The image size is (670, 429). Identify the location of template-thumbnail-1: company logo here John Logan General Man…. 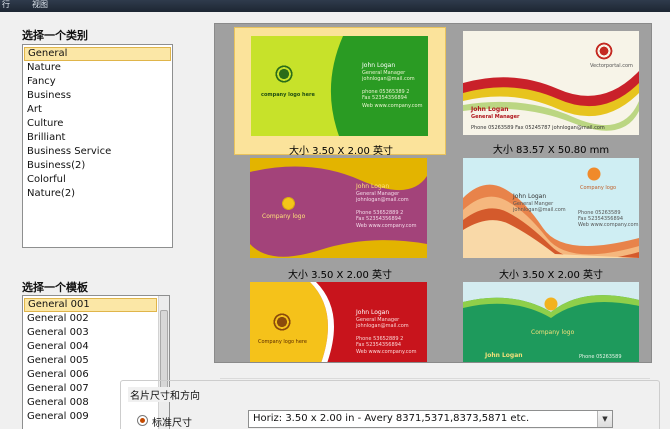
(340, 92).